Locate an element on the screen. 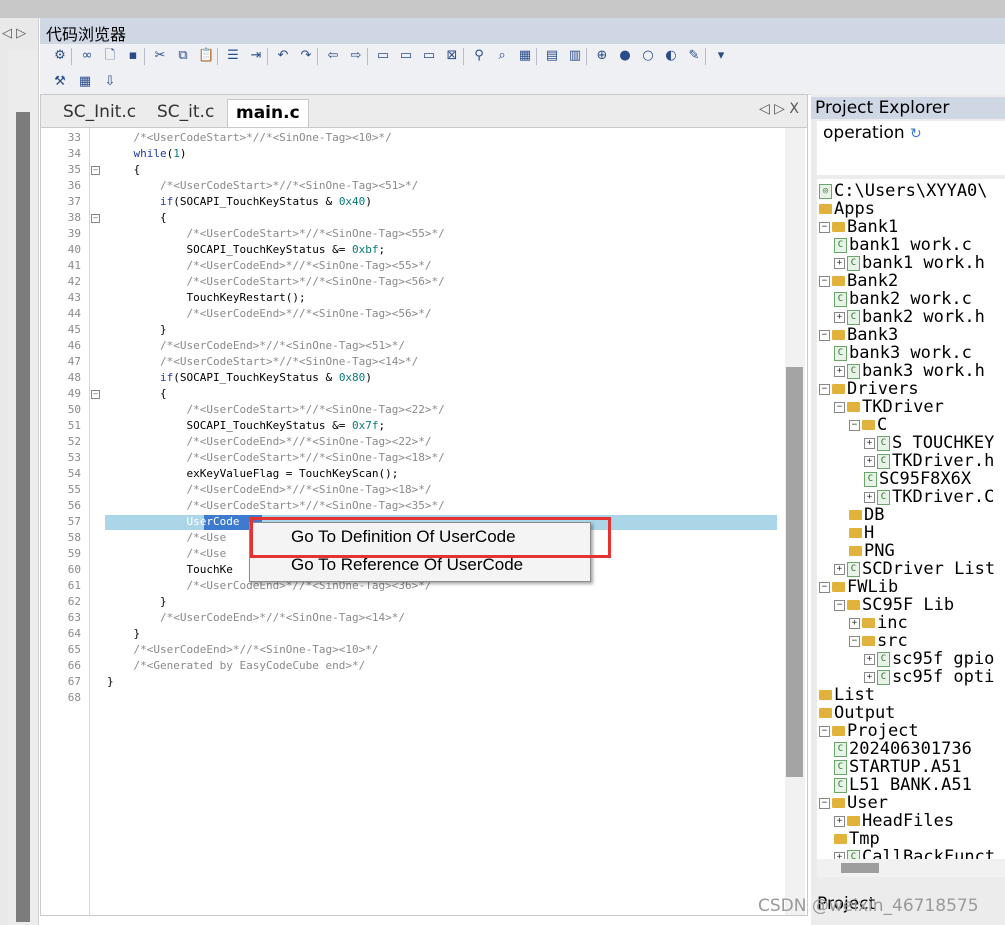 The image size is (1005, 925). code-line: /*<Generated by EasyCodeCube end>*/ is located at coordinates (236, 666).